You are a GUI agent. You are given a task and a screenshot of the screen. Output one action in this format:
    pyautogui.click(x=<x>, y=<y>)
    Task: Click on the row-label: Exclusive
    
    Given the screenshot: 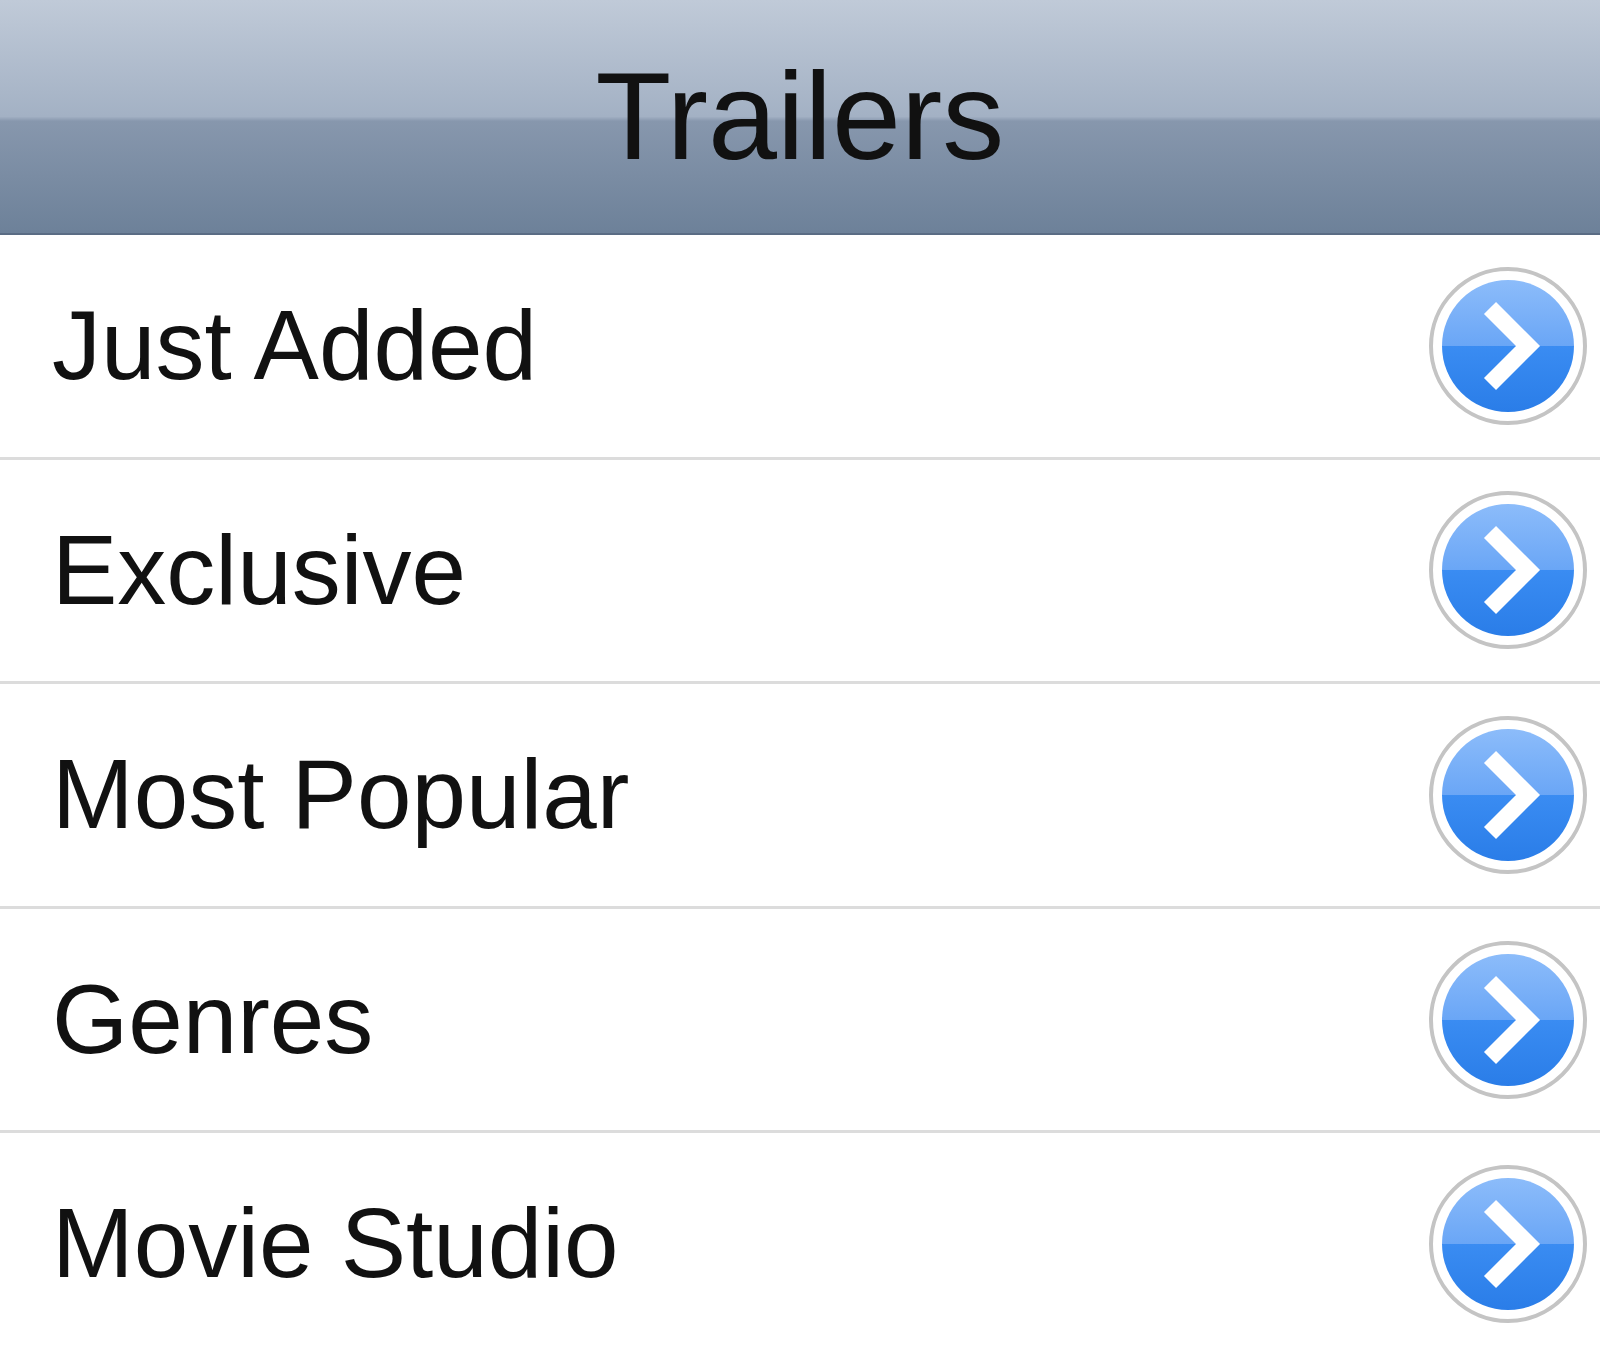 What is the action you would take?
    pyautogui.click(x=259, y=570)
    